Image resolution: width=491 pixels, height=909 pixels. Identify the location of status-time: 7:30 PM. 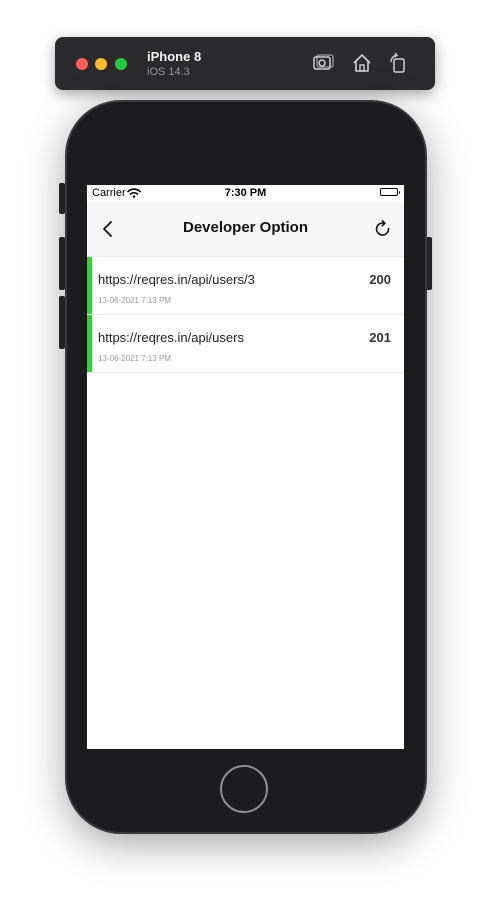
(245, 193).